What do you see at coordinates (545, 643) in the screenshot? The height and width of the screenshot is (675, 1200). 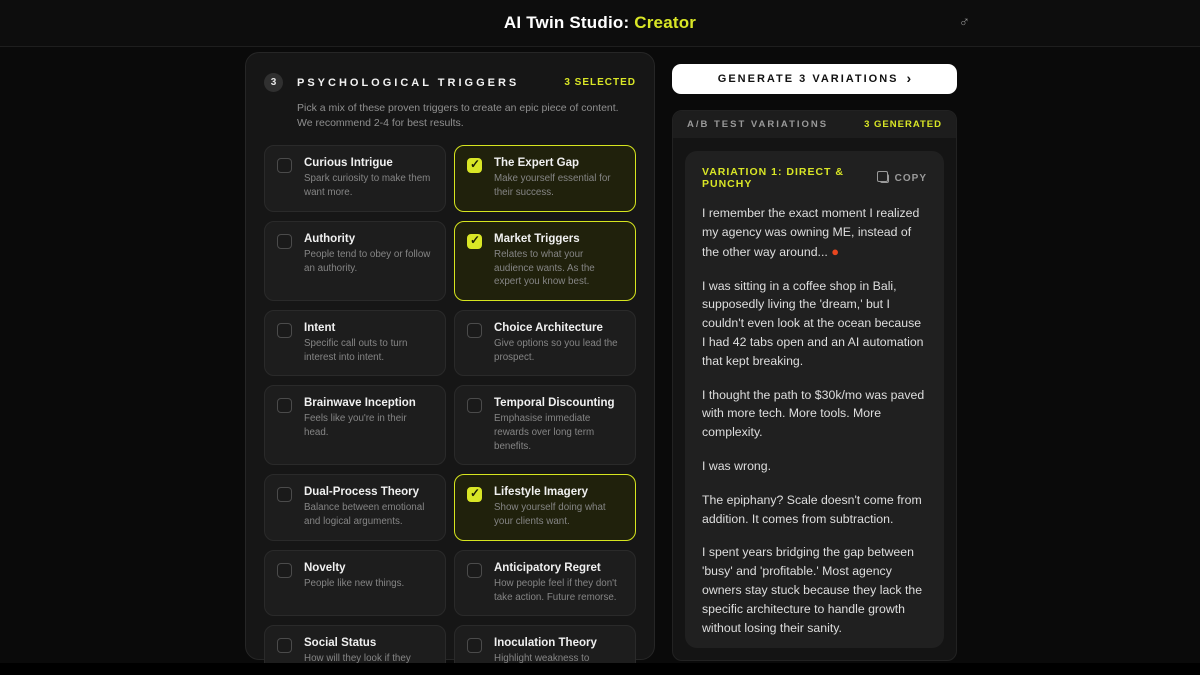 I see `trigger-label: Inoculation Theory` at bounding box center [545, 643].